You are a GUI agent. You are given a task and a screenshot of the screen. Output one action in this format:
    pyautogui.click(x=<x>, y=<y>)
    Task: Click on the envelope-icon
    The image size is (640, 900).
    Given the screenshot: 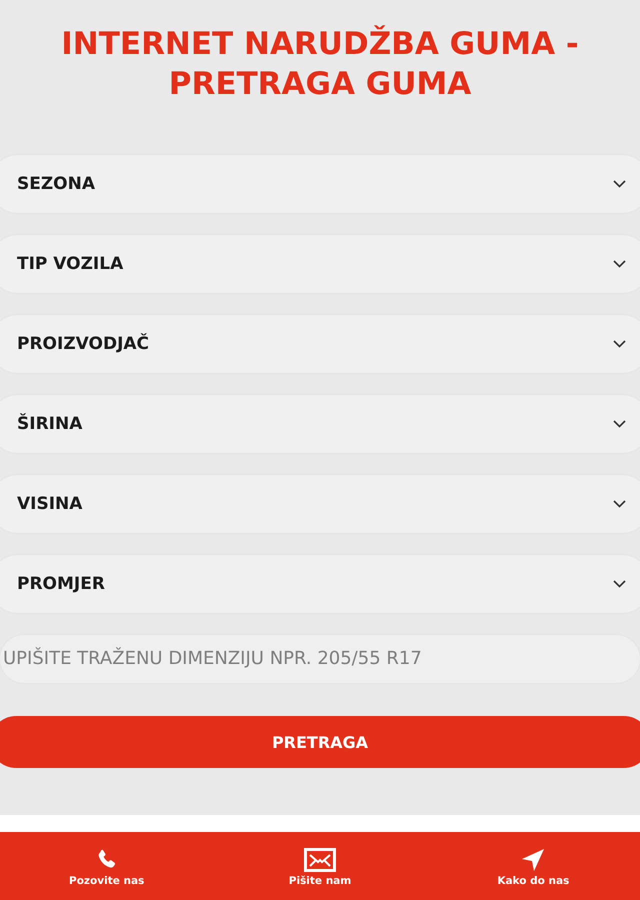 What is the action you would take?
    pyautogui.click(x=320, y=860)
    